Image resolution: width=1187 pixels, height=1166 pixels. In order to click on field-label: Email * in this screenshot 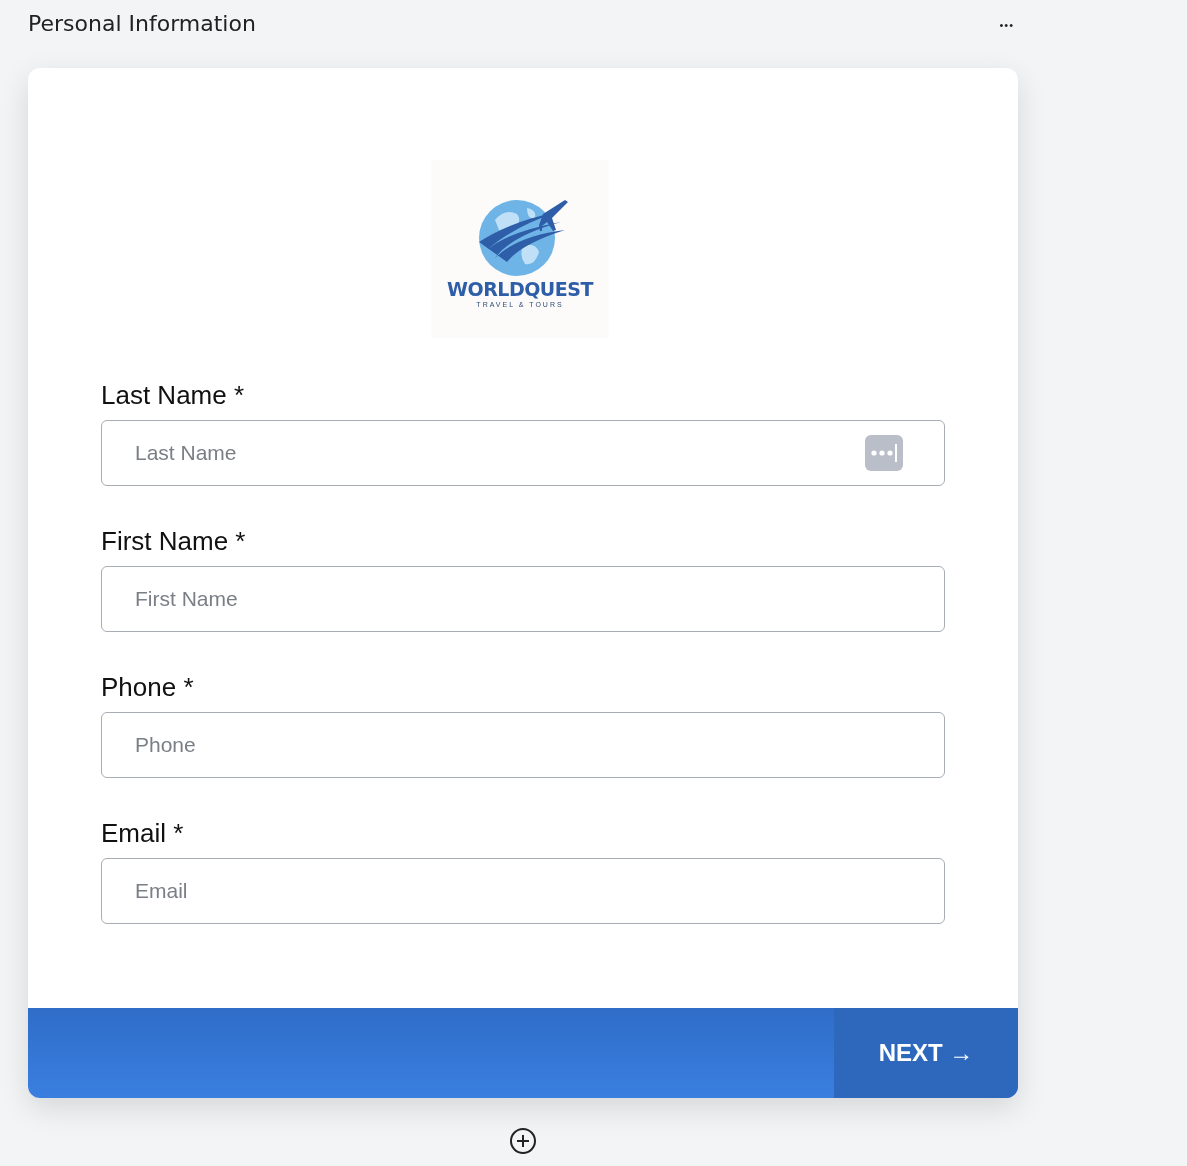, I will do `click(143, 833)`.